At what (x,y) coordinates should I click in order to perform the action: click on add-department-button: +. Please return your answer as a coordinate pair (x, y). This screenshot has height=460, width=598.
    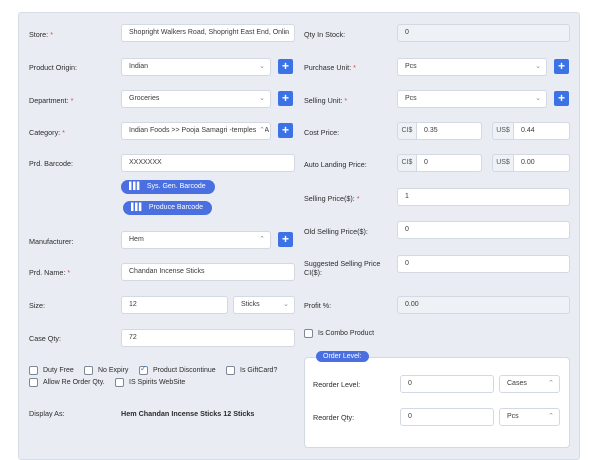
    Looking at the image, I should click on (285, 98).